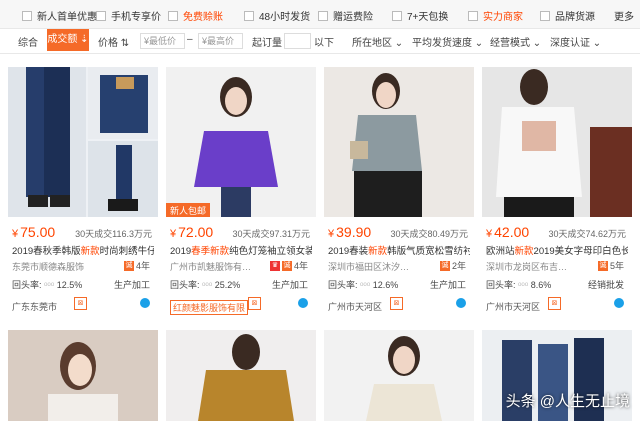  I want to click on product-price: 39.90, so click(354, 232).